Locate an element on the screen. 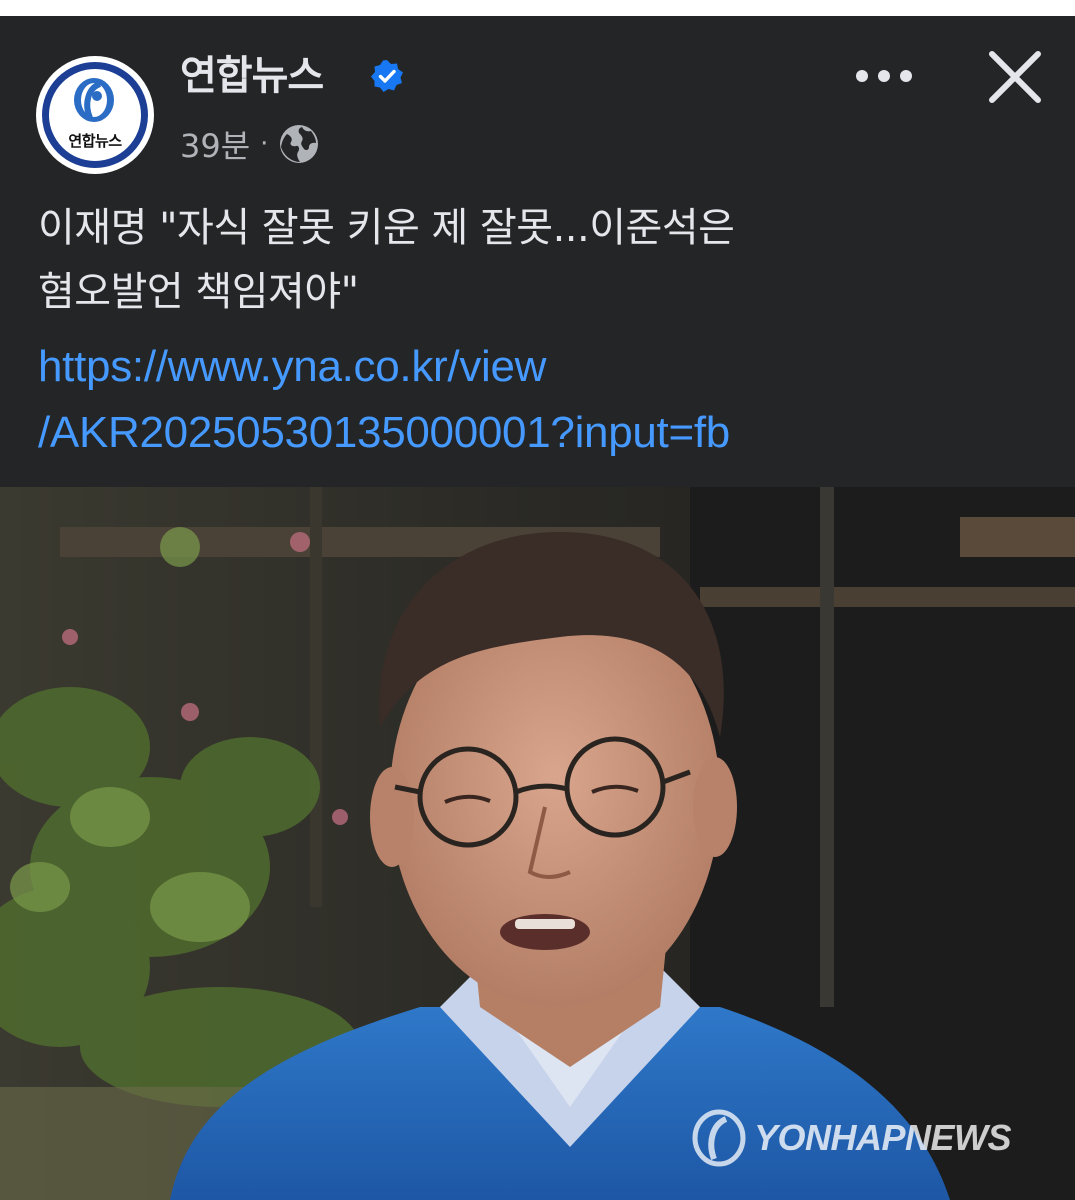 This screenshot has width=1075, height=1200. link-line-1: https://www.yna.co.kr/view is located at coordinates (543, 367).